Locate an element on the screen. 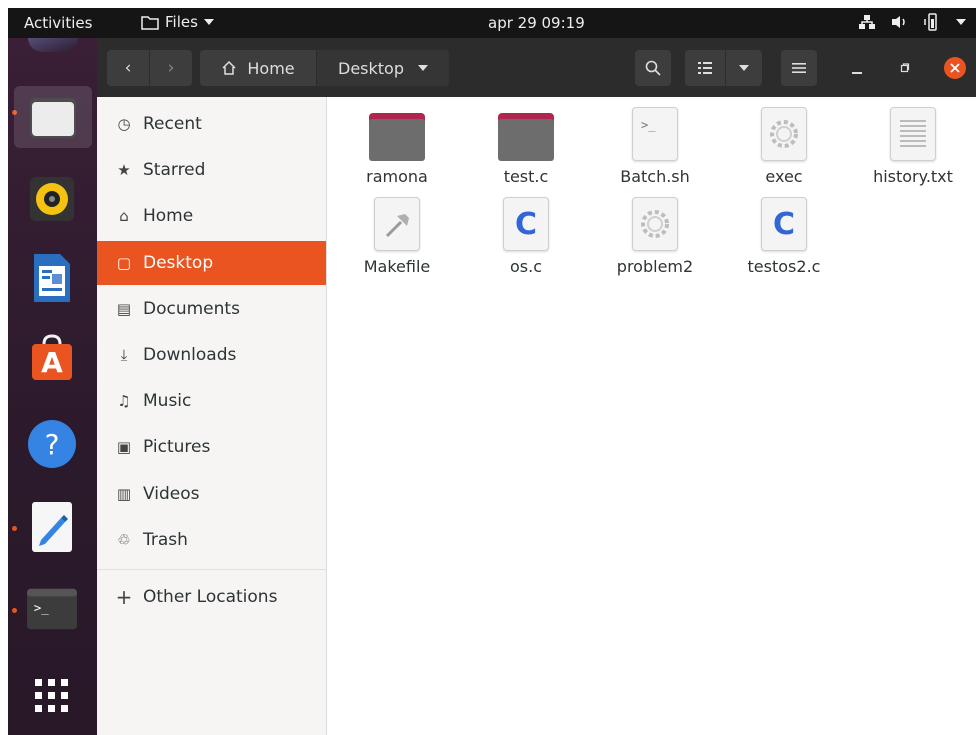 The height and width of the screenshot is (735, 976). view-options-button is located at coordinates (744, 68).